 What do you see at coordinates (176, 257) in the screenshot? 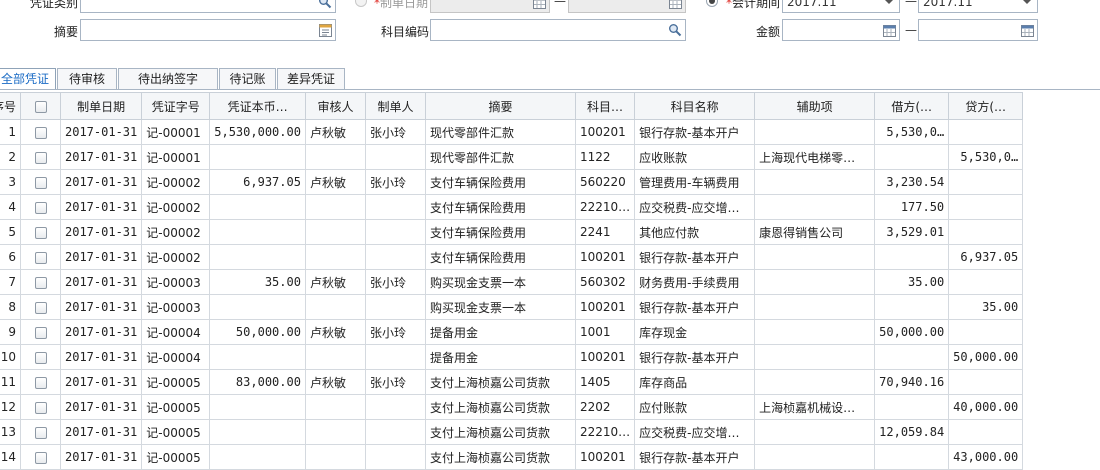
I see `voucher-no-cell: 记-00002` at bounding box center [176, 257].